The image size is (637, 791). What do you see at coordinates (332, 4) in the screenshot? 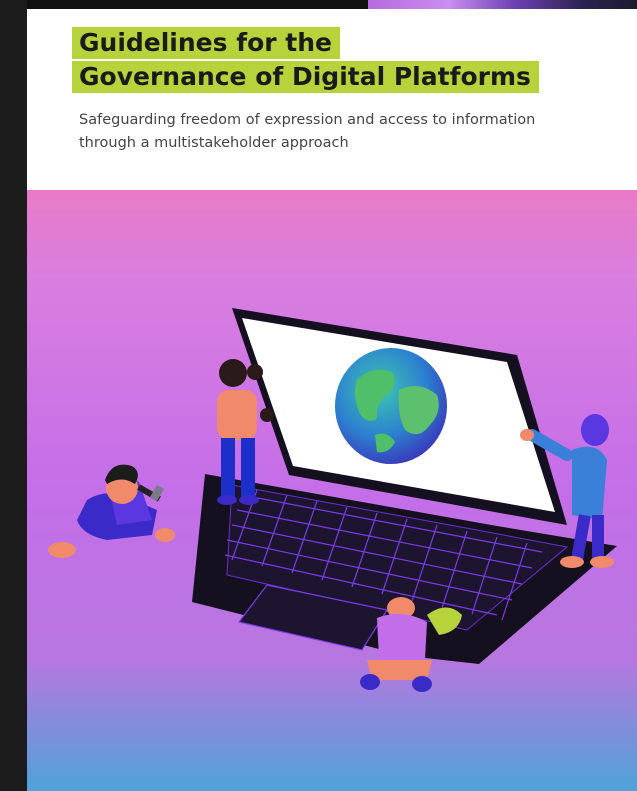
I see `previous-page-edge` at bounding box center [332, 4].